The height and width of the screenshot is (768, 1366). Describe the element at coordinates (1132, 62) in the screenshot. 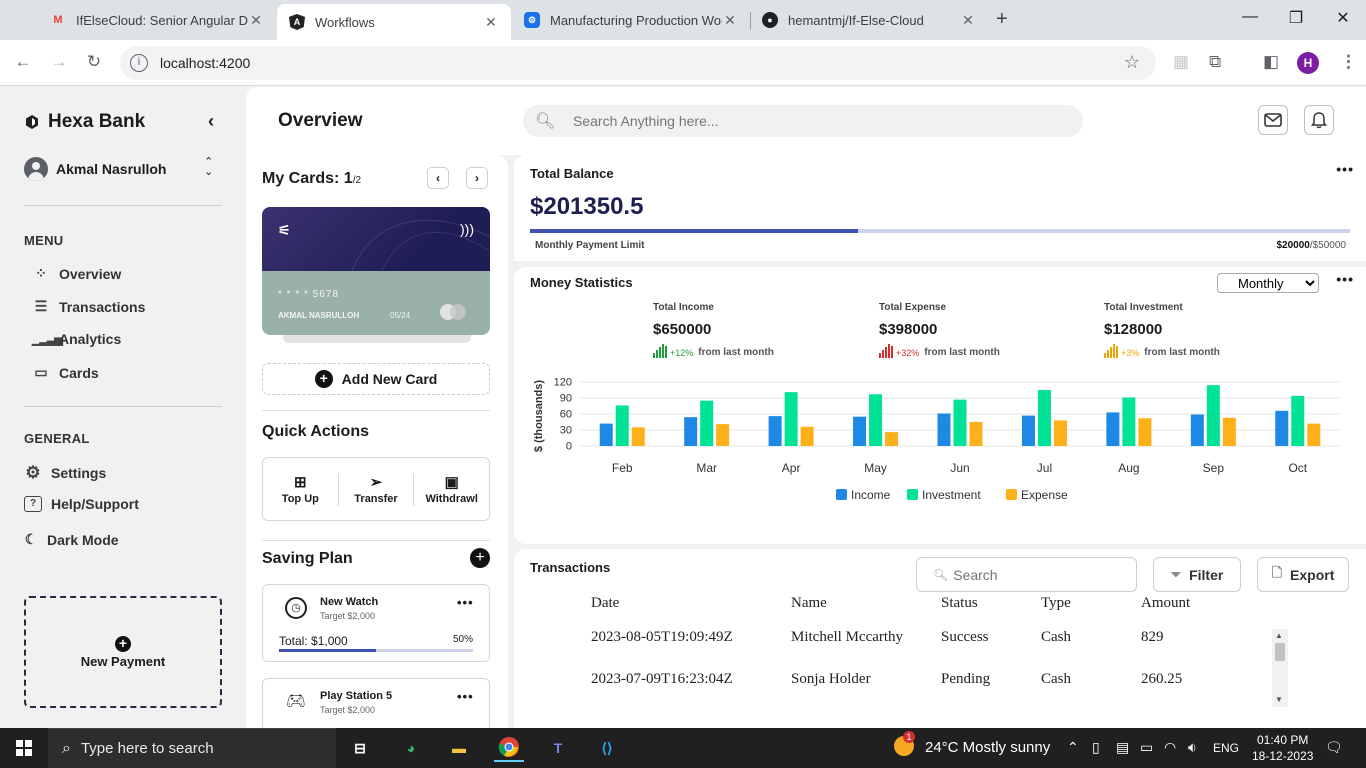

I see `bookmark-star-icon: ☆` at that location.